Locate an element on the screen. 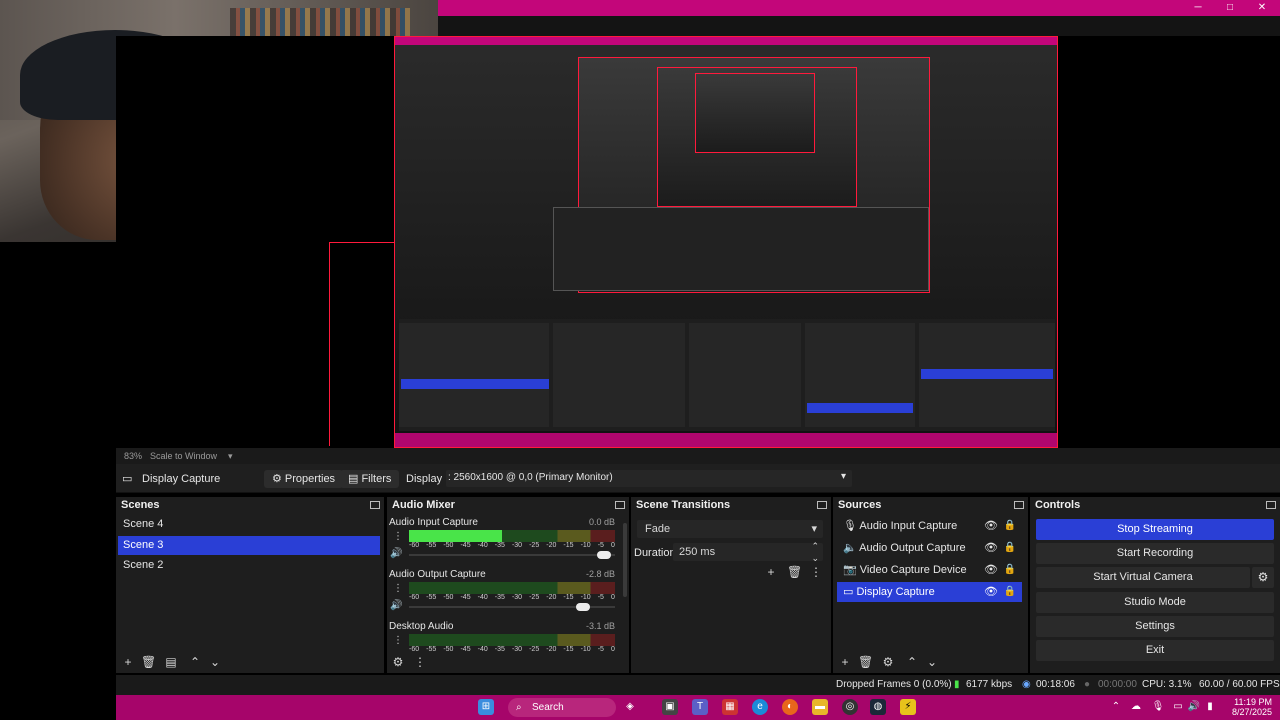 This screenshot has height=720, width=1280. filters-button: ▤ Filters is located at coordinates (370, 479).